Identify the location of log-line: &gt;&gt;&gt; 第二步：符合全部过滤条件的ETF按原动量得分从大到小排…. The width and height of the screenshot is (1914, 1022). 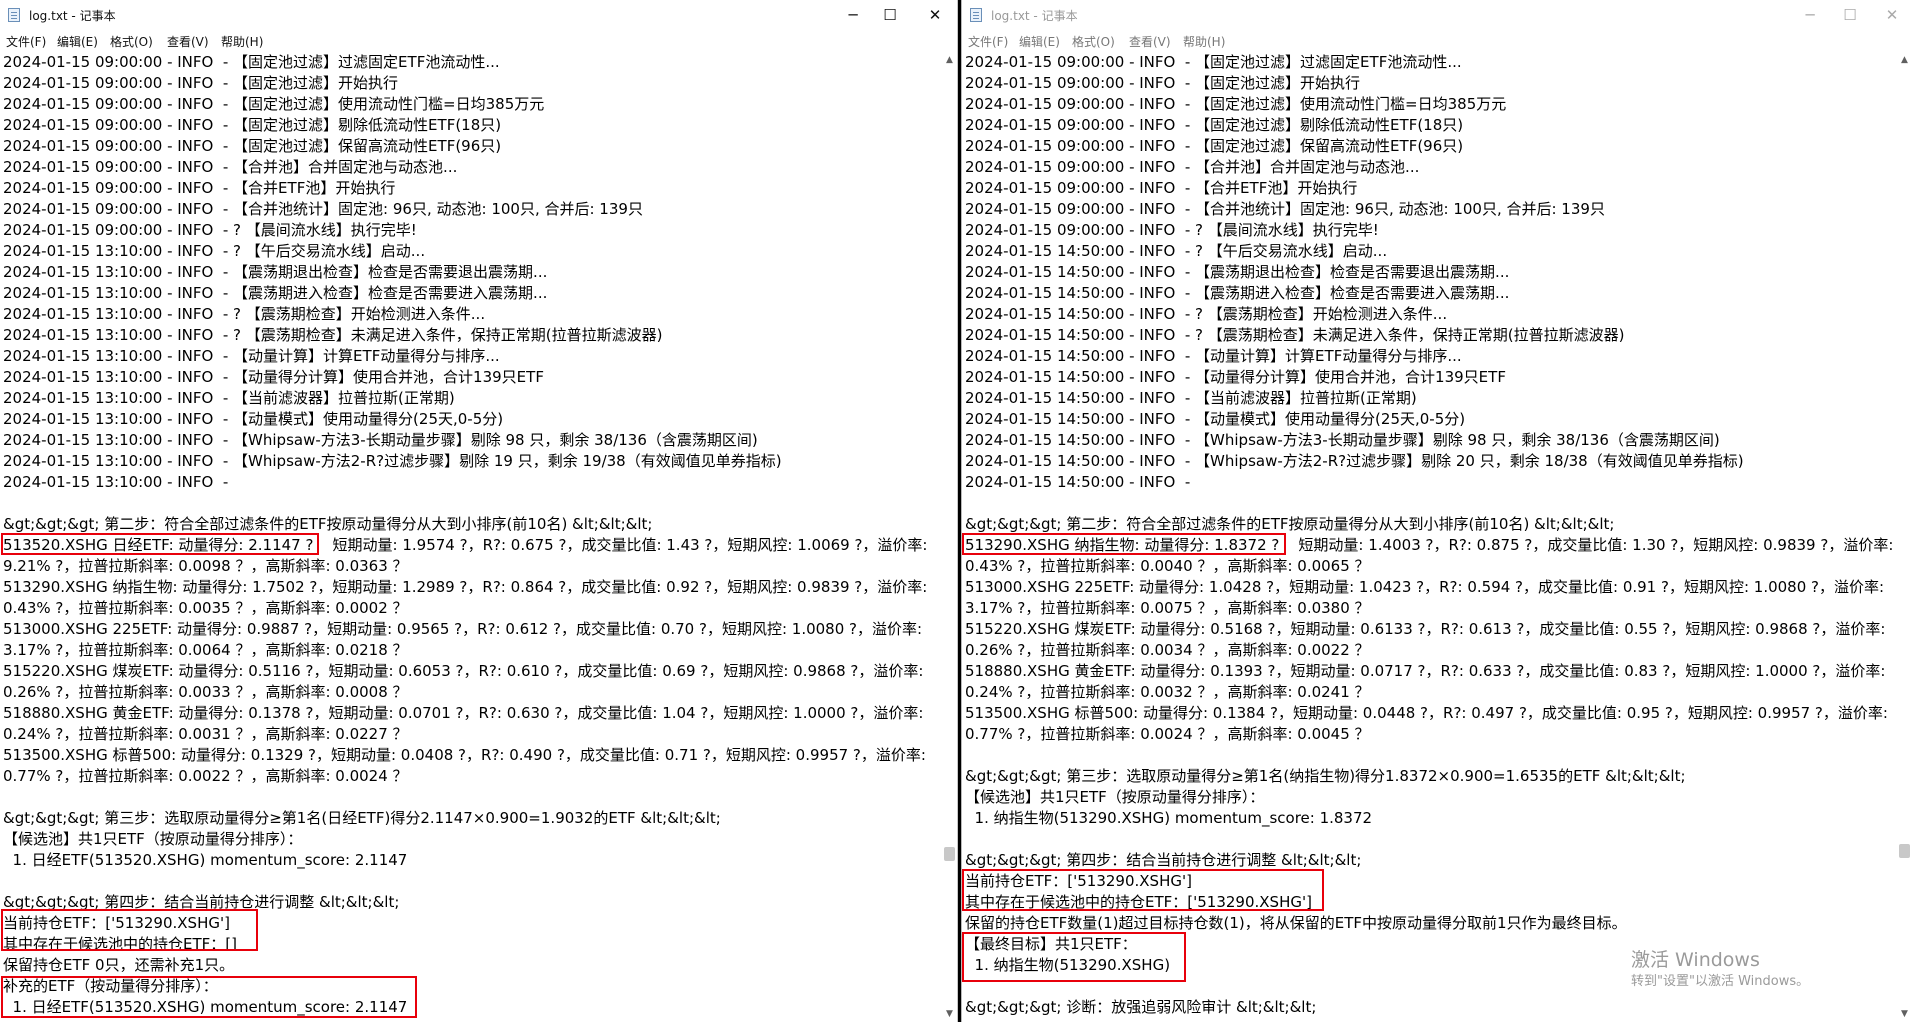
(1290, 524).